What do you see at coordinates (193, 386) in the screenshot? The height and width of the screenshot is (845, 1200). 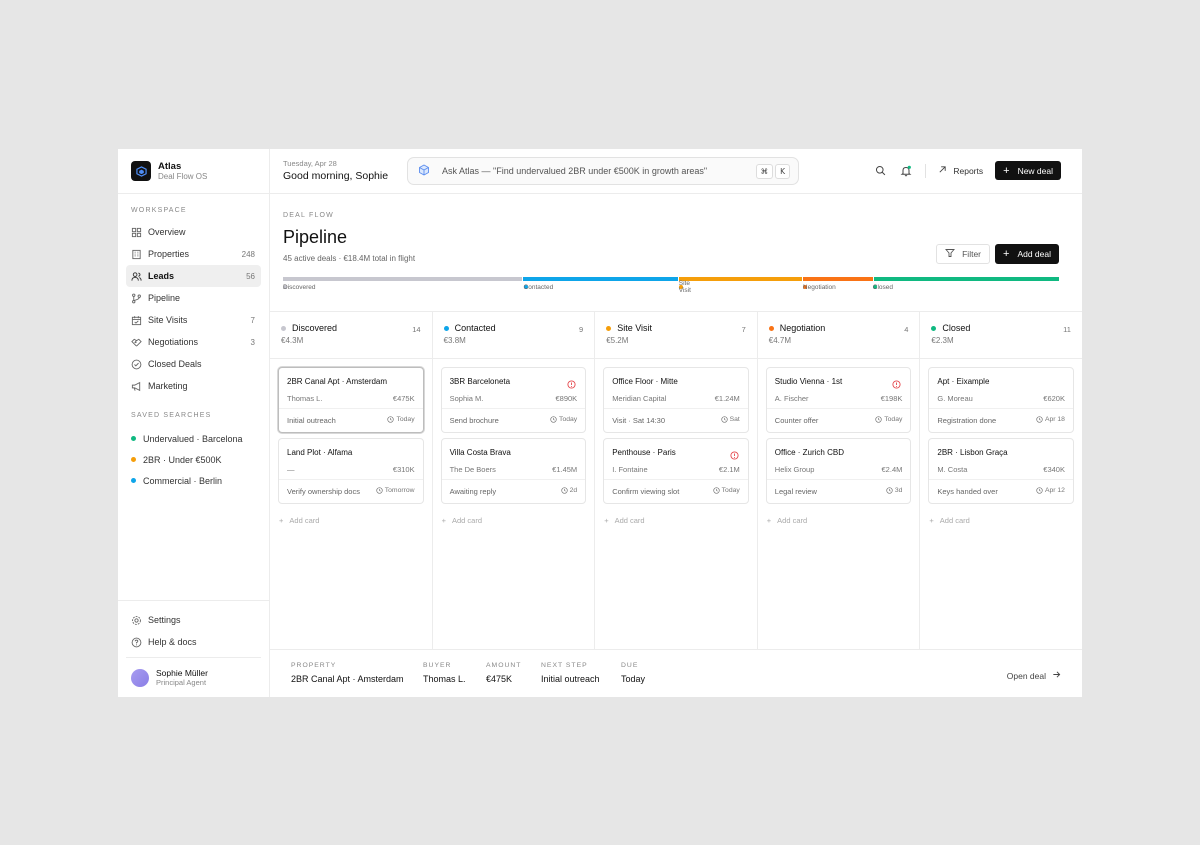 I see `sidebar-item-marketing: Marketing` at bounding box center [193, 386].